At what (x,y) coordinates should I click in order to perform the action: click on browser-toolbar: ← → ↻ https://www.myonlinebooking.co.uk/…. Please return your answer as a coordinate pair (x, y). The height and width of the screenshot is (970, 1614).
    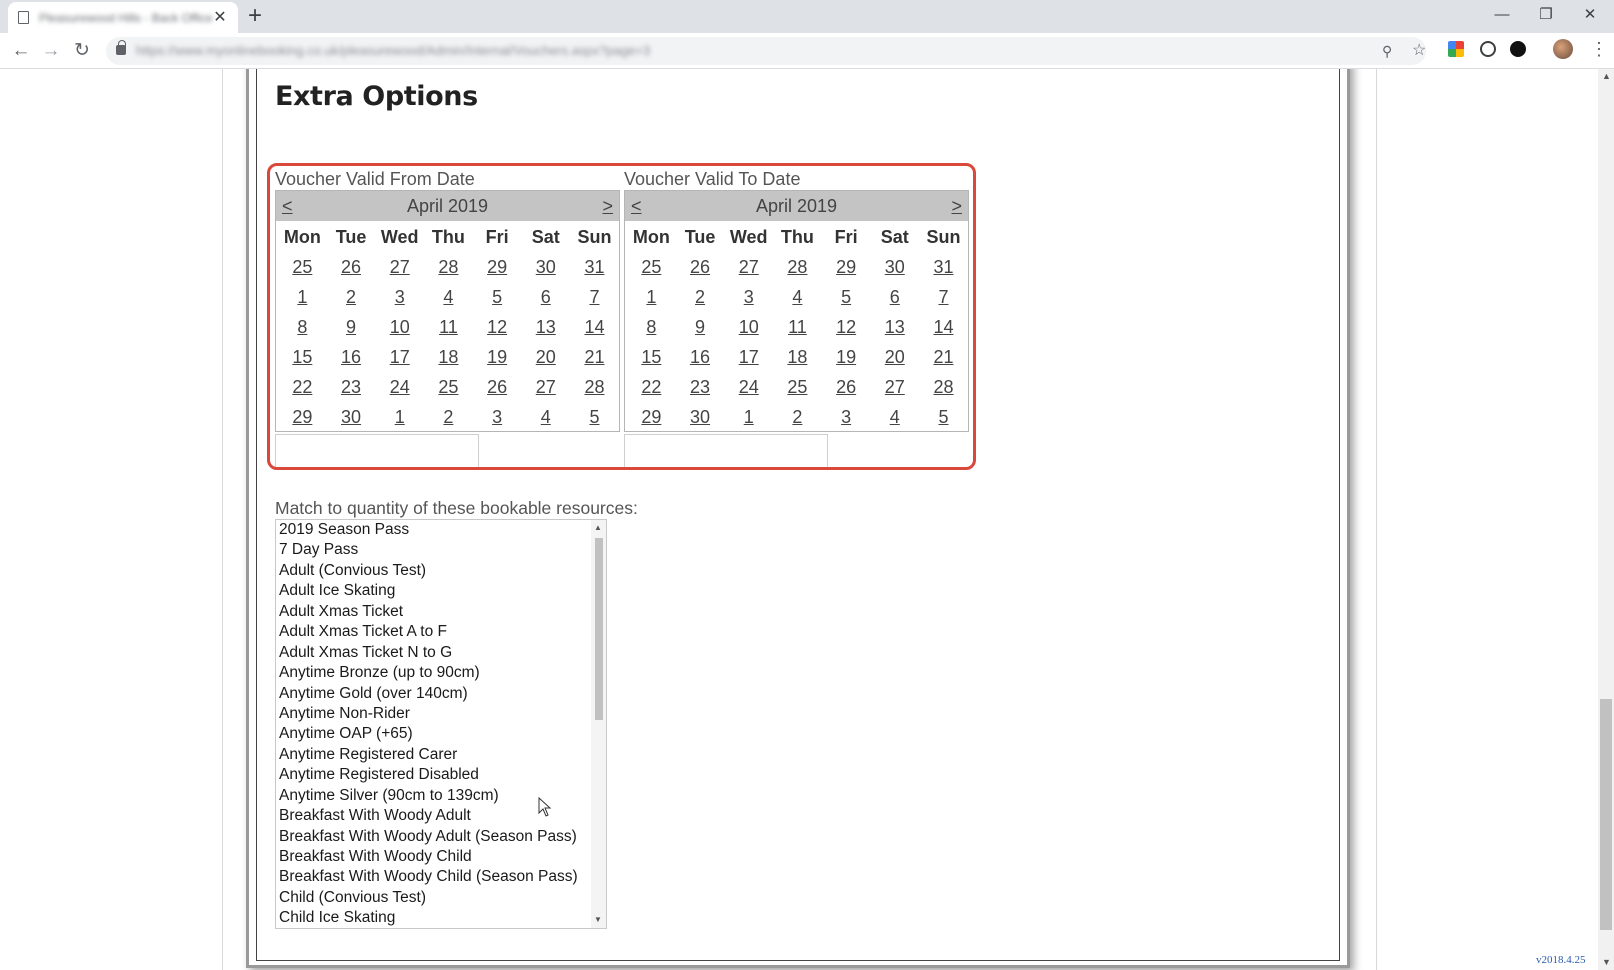
    Looking at the image, I should click on (807, 51).